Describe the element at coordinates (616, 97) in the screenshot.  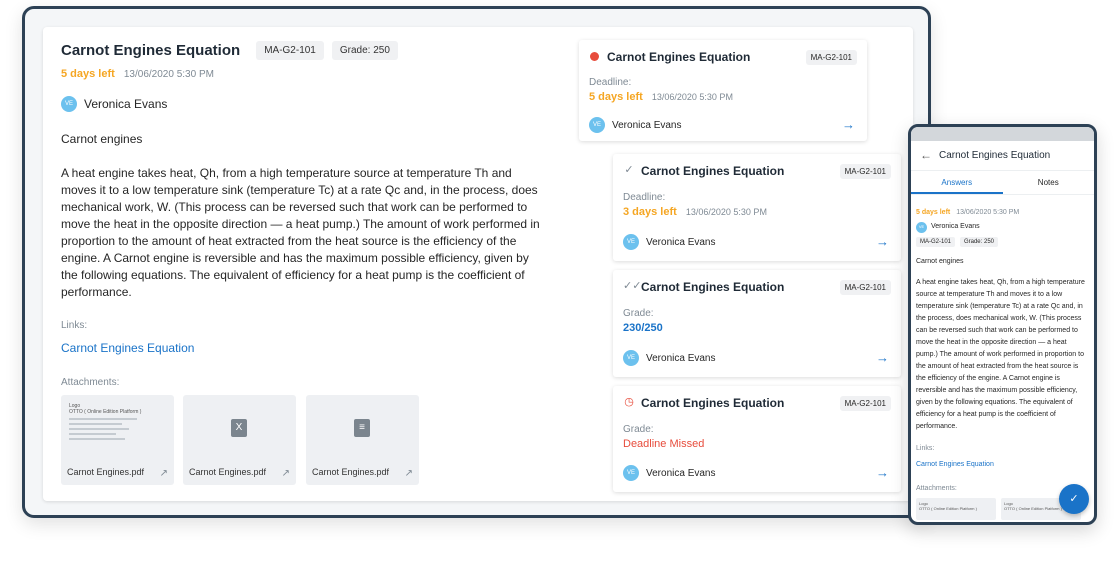
I see `task-value-text: 5 days left` at that location.